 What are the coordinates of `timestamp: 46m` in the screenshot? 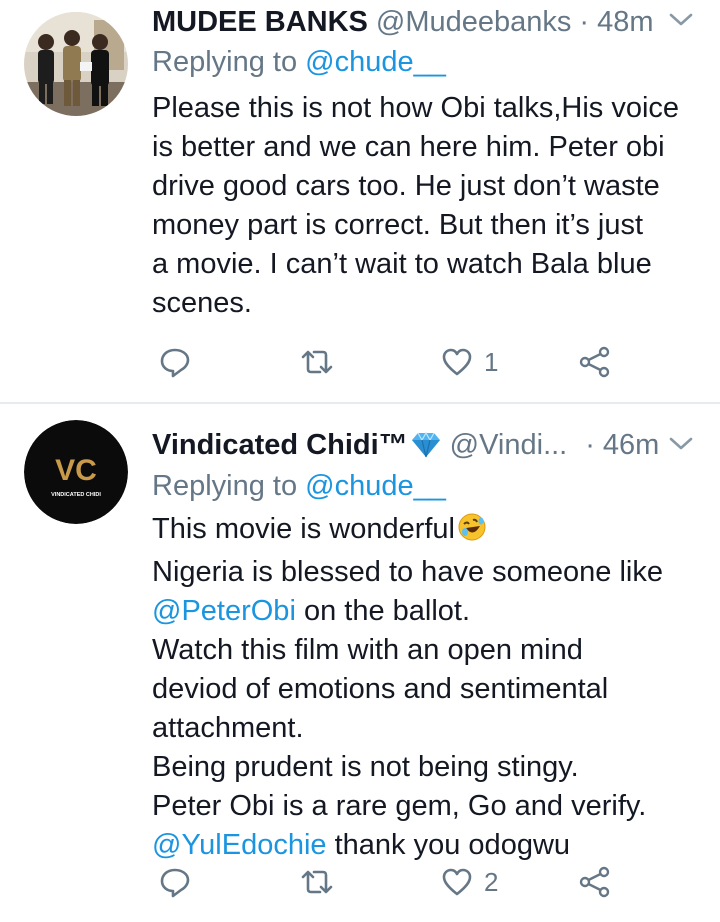 It's located at (631, 445).